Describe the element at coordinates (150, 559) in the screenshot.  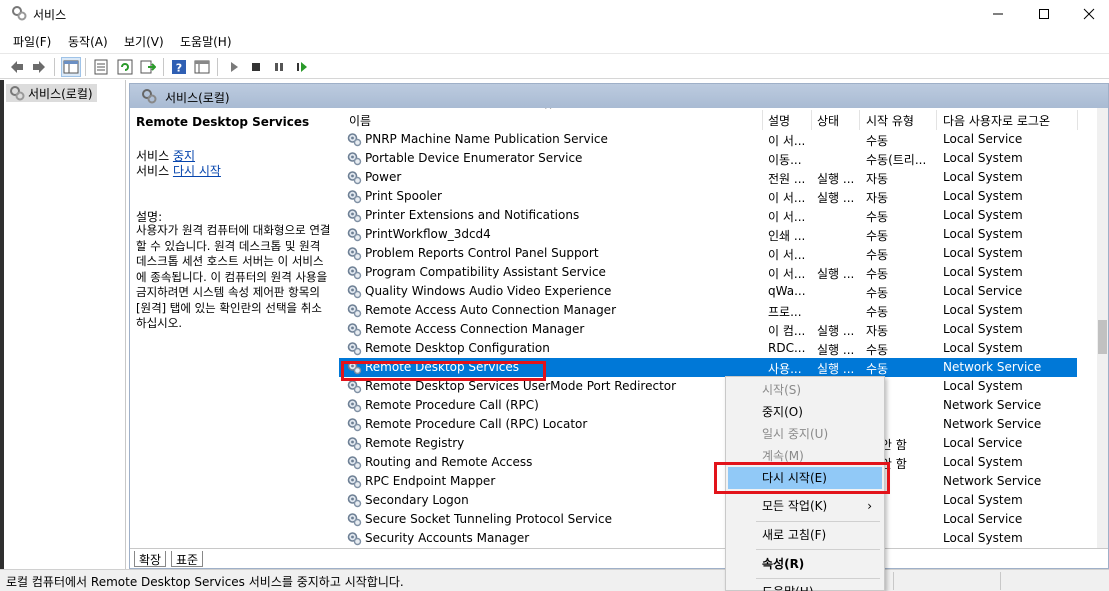
I see `tab-extended: 확장` at that location.